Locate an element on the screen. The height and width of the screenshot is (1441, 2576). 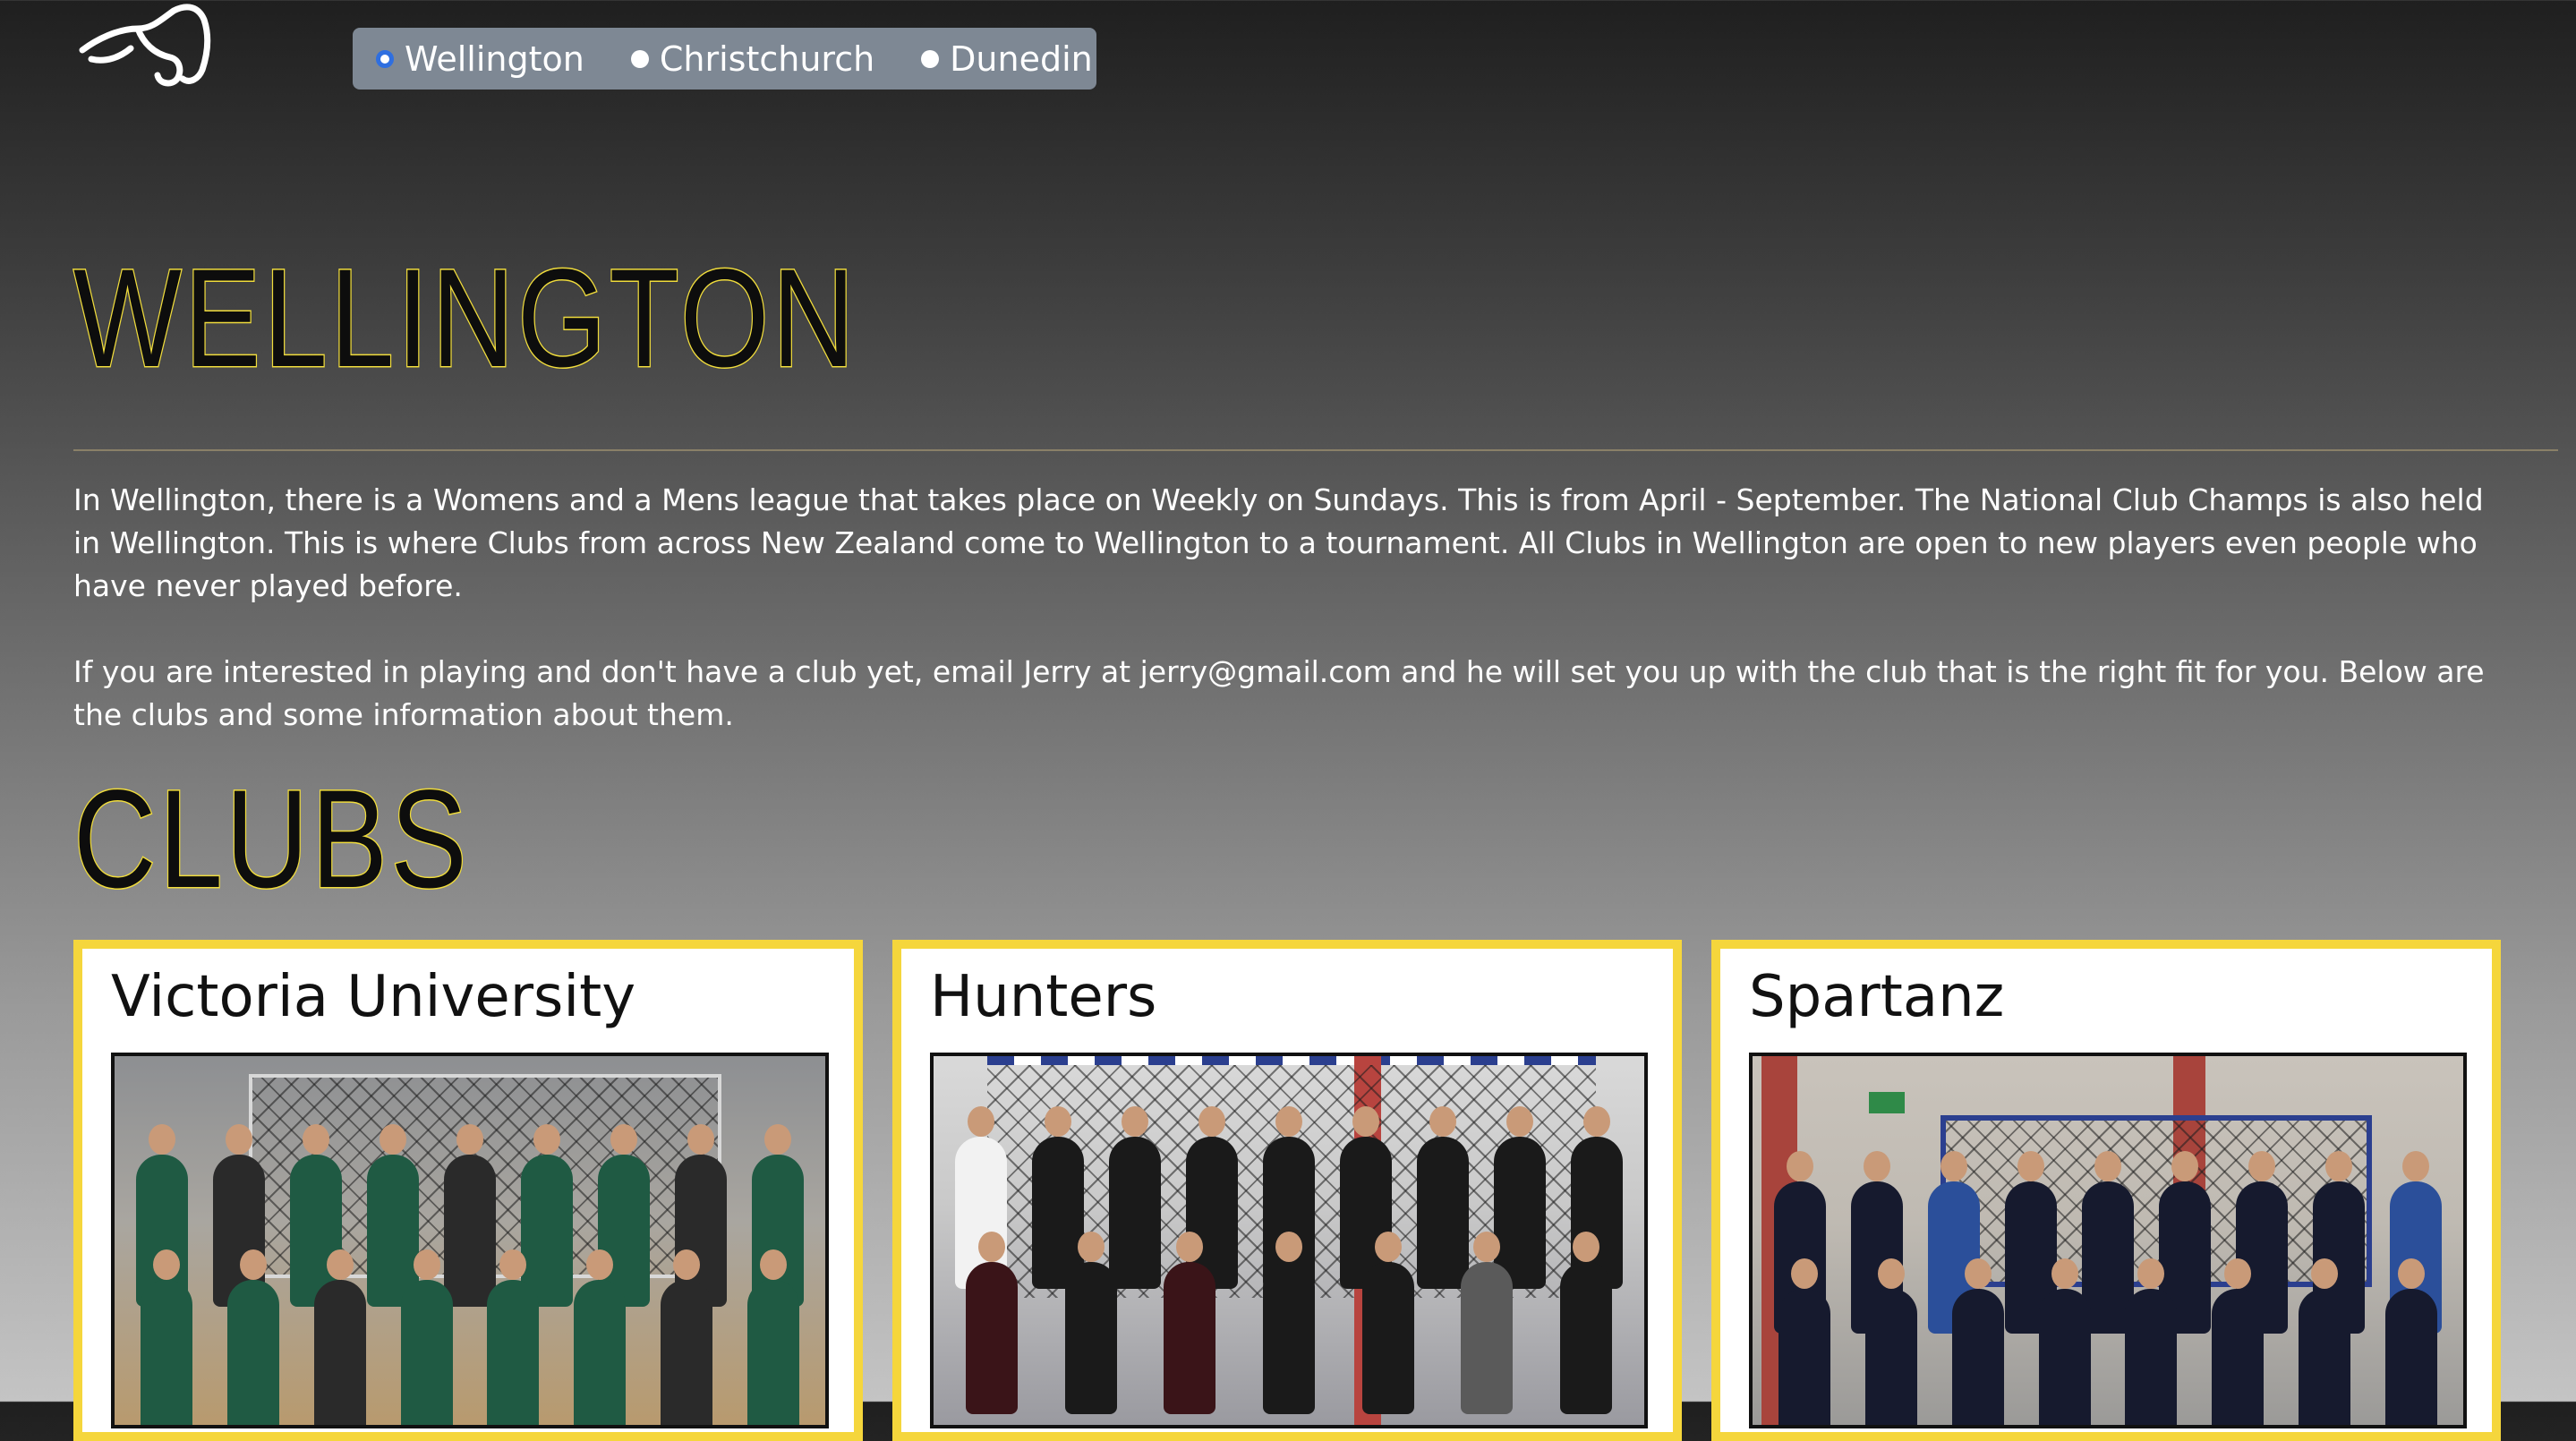
section-divider is located at coordinates (1315, 450).